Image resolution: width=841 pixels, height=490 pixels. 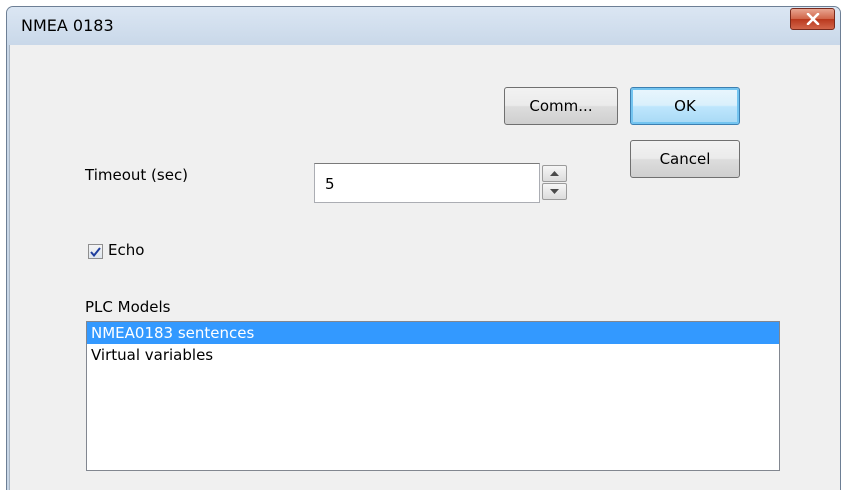 I want to click on ok-button: OK, so click(x=685, y=106).